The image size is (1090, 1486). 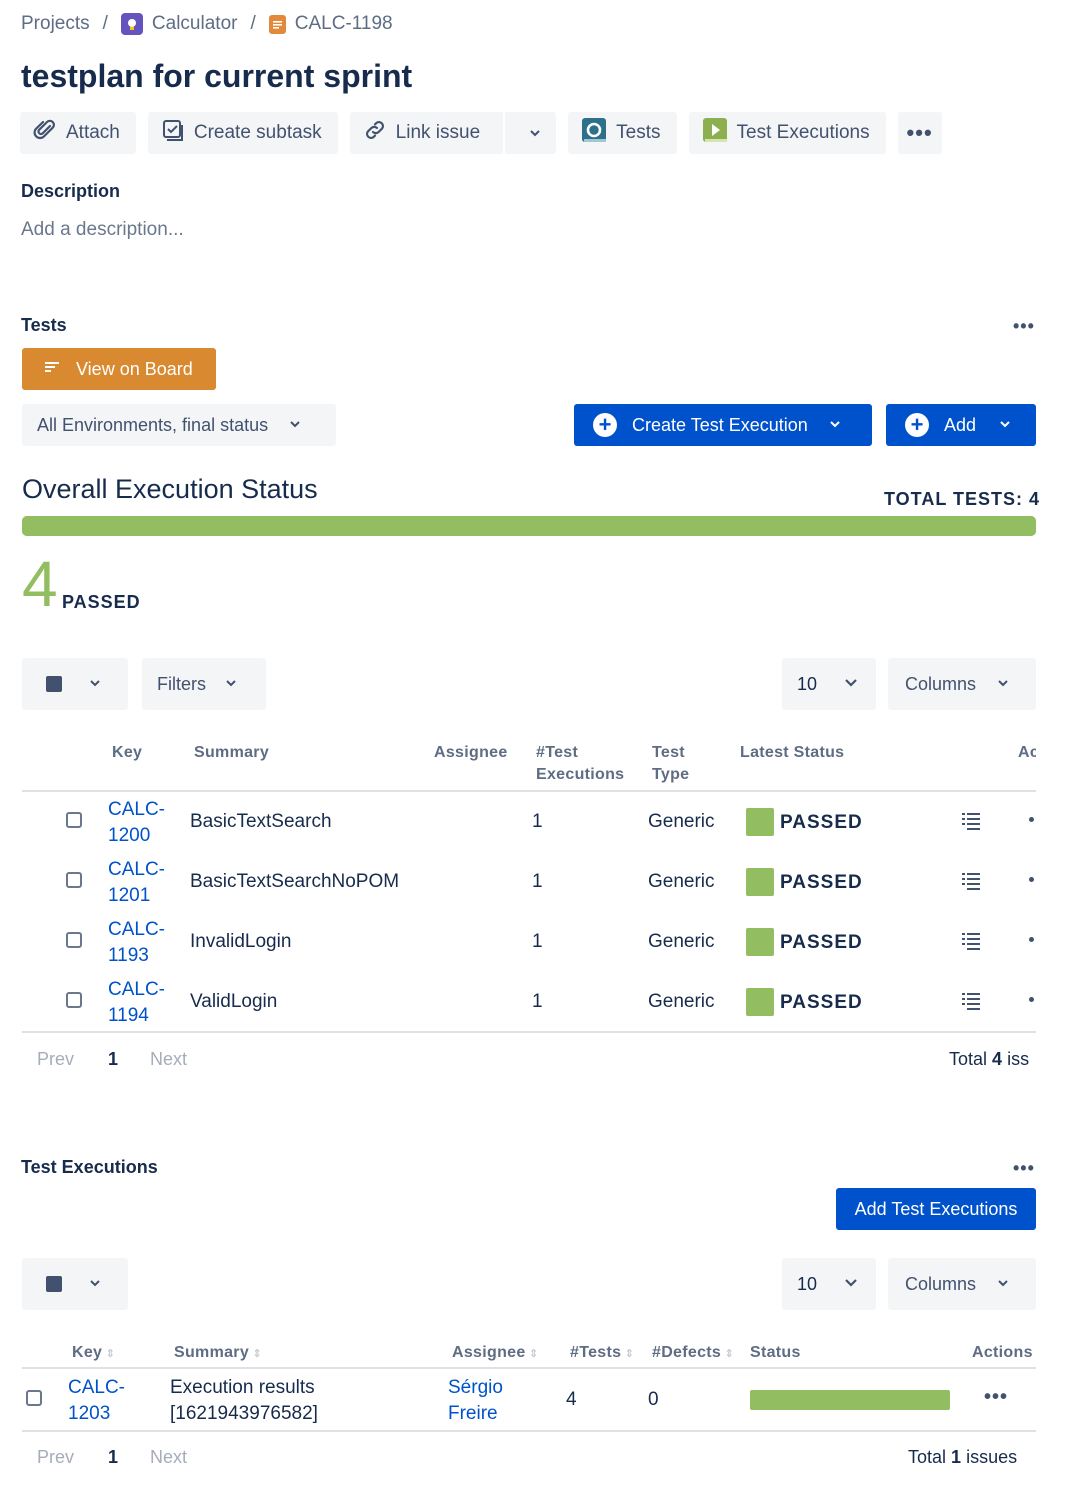 I want to click on column-header-test-type: Test Type, so click(x=670, y=764).